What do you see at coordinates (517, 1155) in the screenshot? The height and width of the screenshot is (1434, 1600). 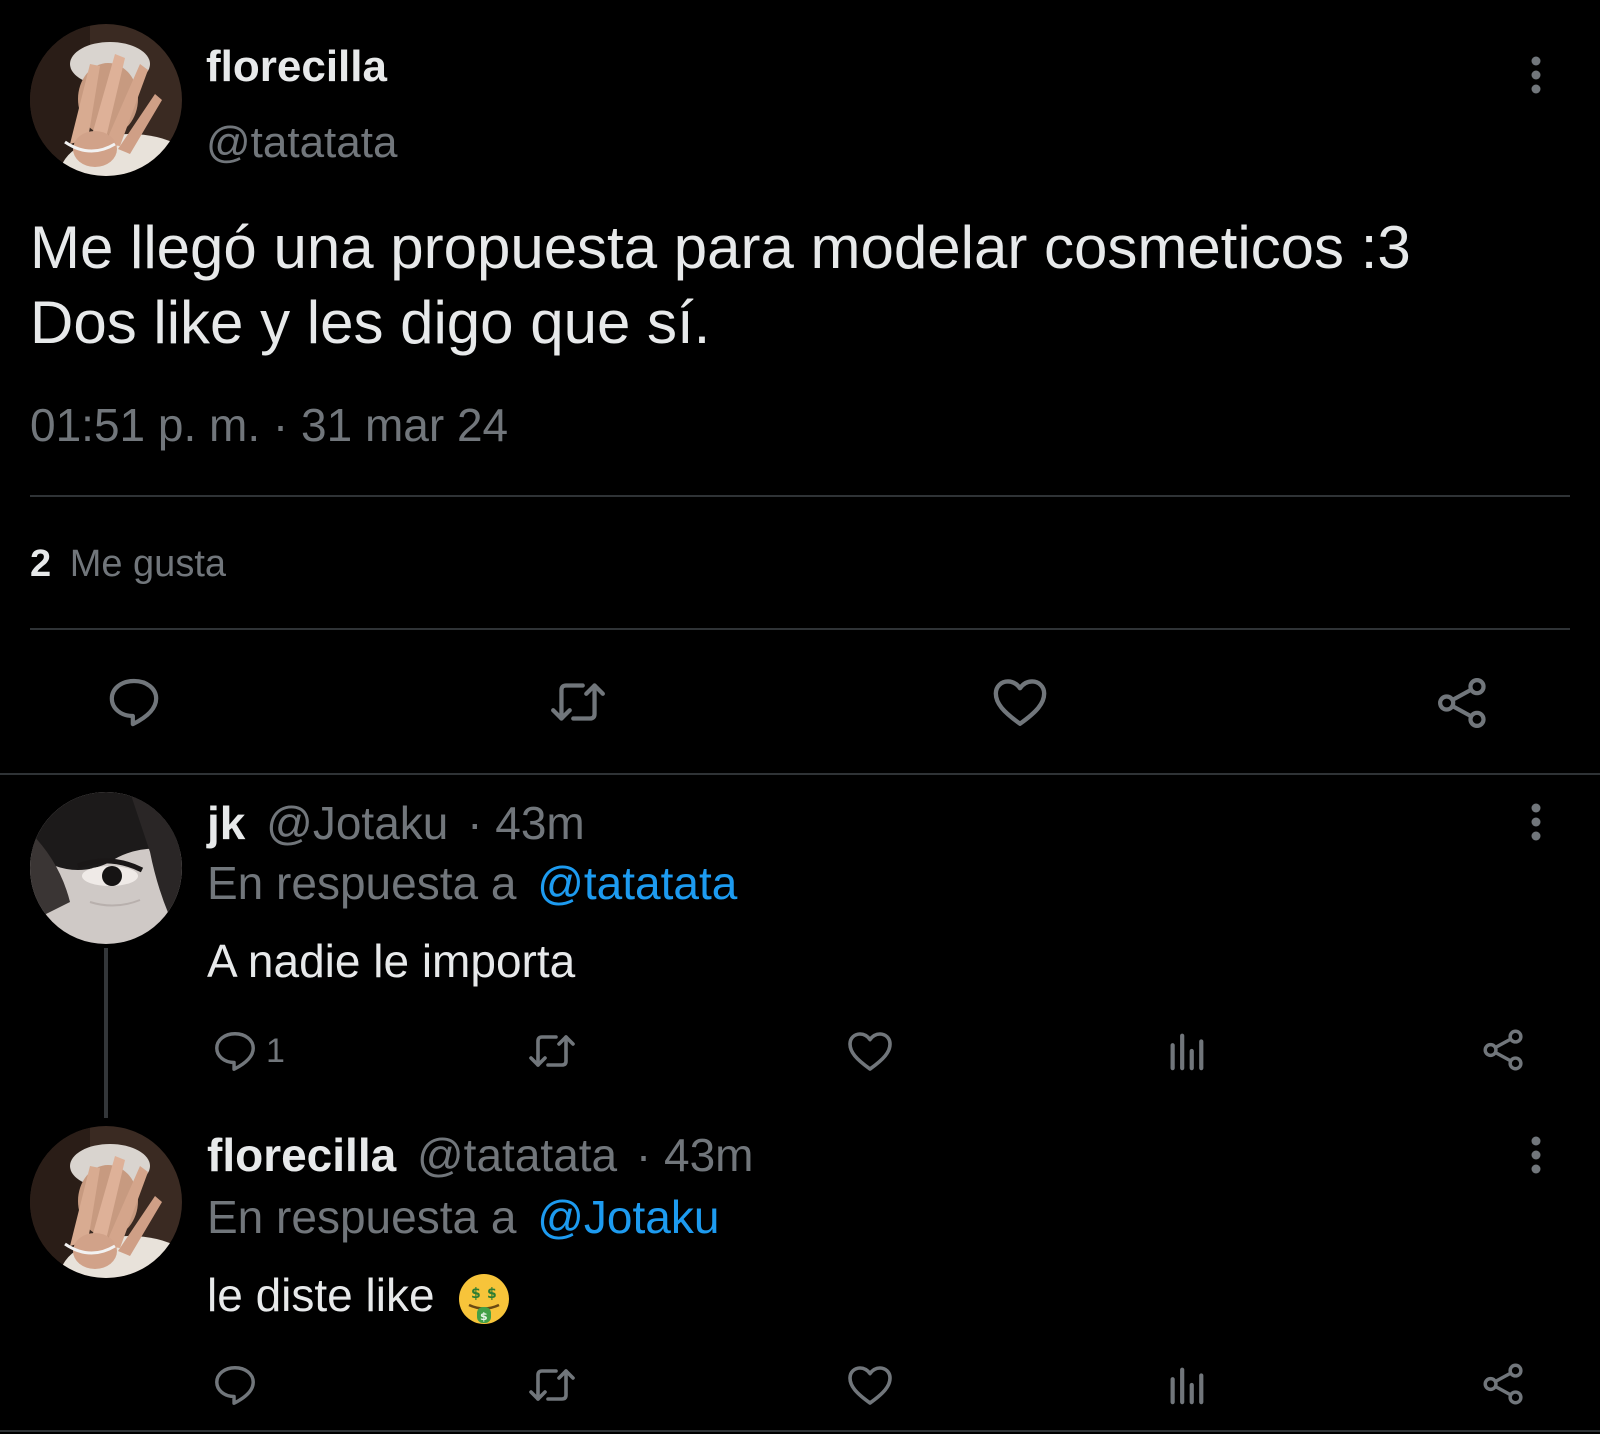 I see `reply-author-handle: @tatatata` at bounding box center [517, 1155].